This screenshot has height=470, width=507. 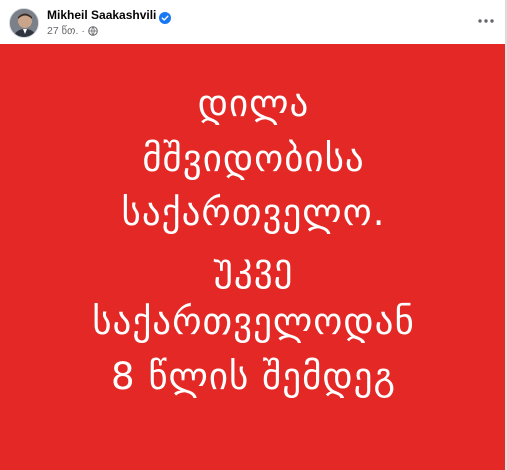 What do you see at coordinates (62, 31) in the screenshot?
I see `post-timestamp: 27 წთ.` at bounding box center [62, 31].